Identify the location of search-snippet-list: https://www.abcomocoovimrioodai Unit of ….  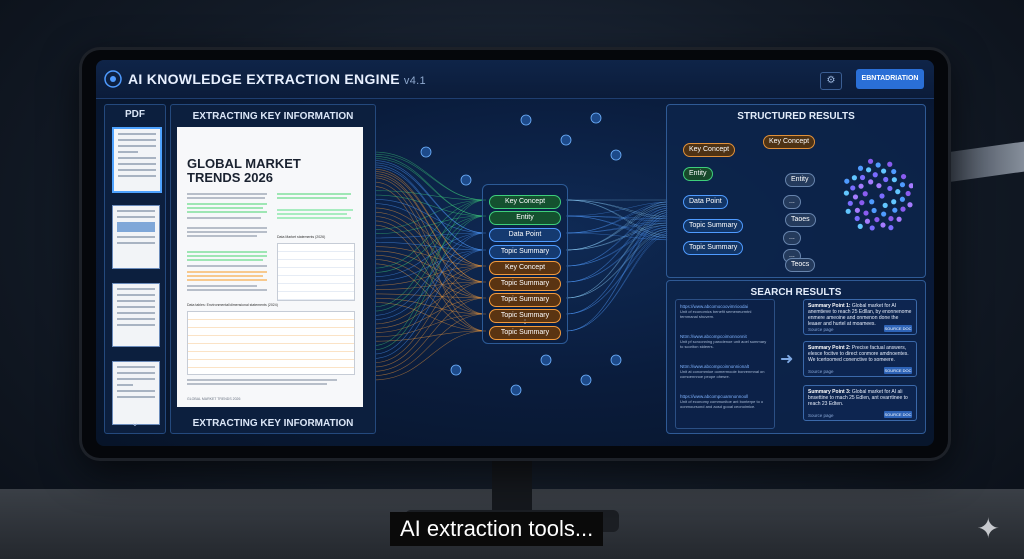
(725, 364).